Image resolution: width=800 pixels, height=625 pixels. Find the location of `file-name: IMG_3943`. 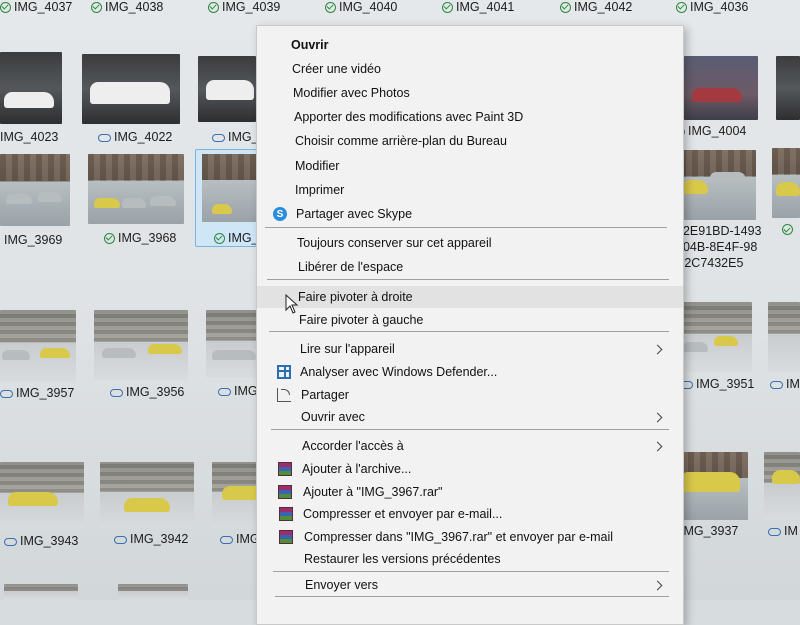

file-name: IMG_3943 is located at coordinates (49, 541).